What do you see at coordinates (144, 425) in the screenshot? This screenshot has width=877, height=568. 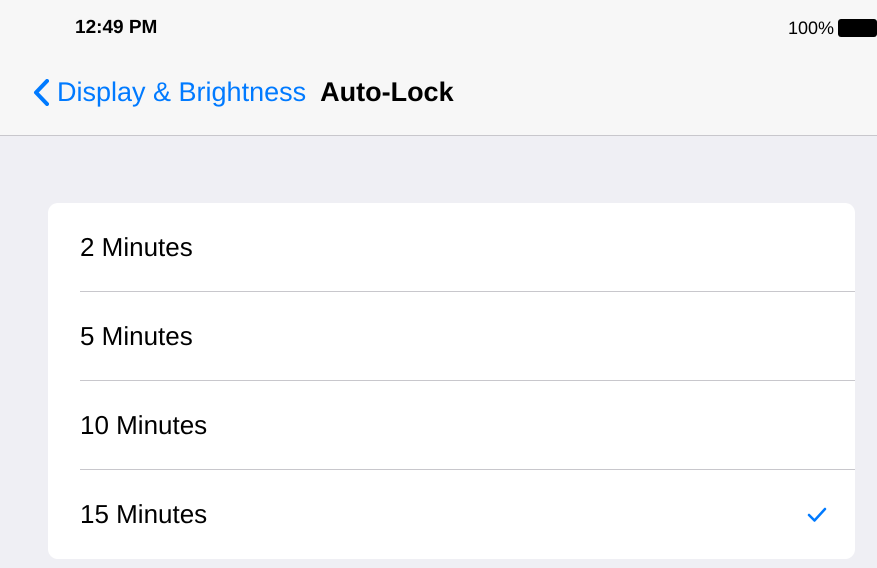 I see `option-label: 10 Minutes` at bounding box center [144, 425].